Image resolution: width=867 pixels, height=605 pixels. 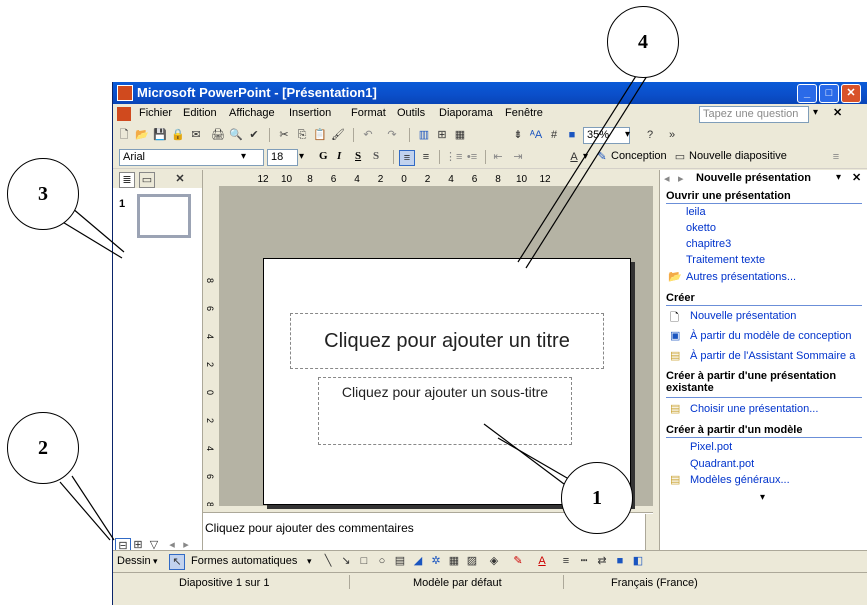 I want to click on callout-3: 3, so click(x=43, y=194).